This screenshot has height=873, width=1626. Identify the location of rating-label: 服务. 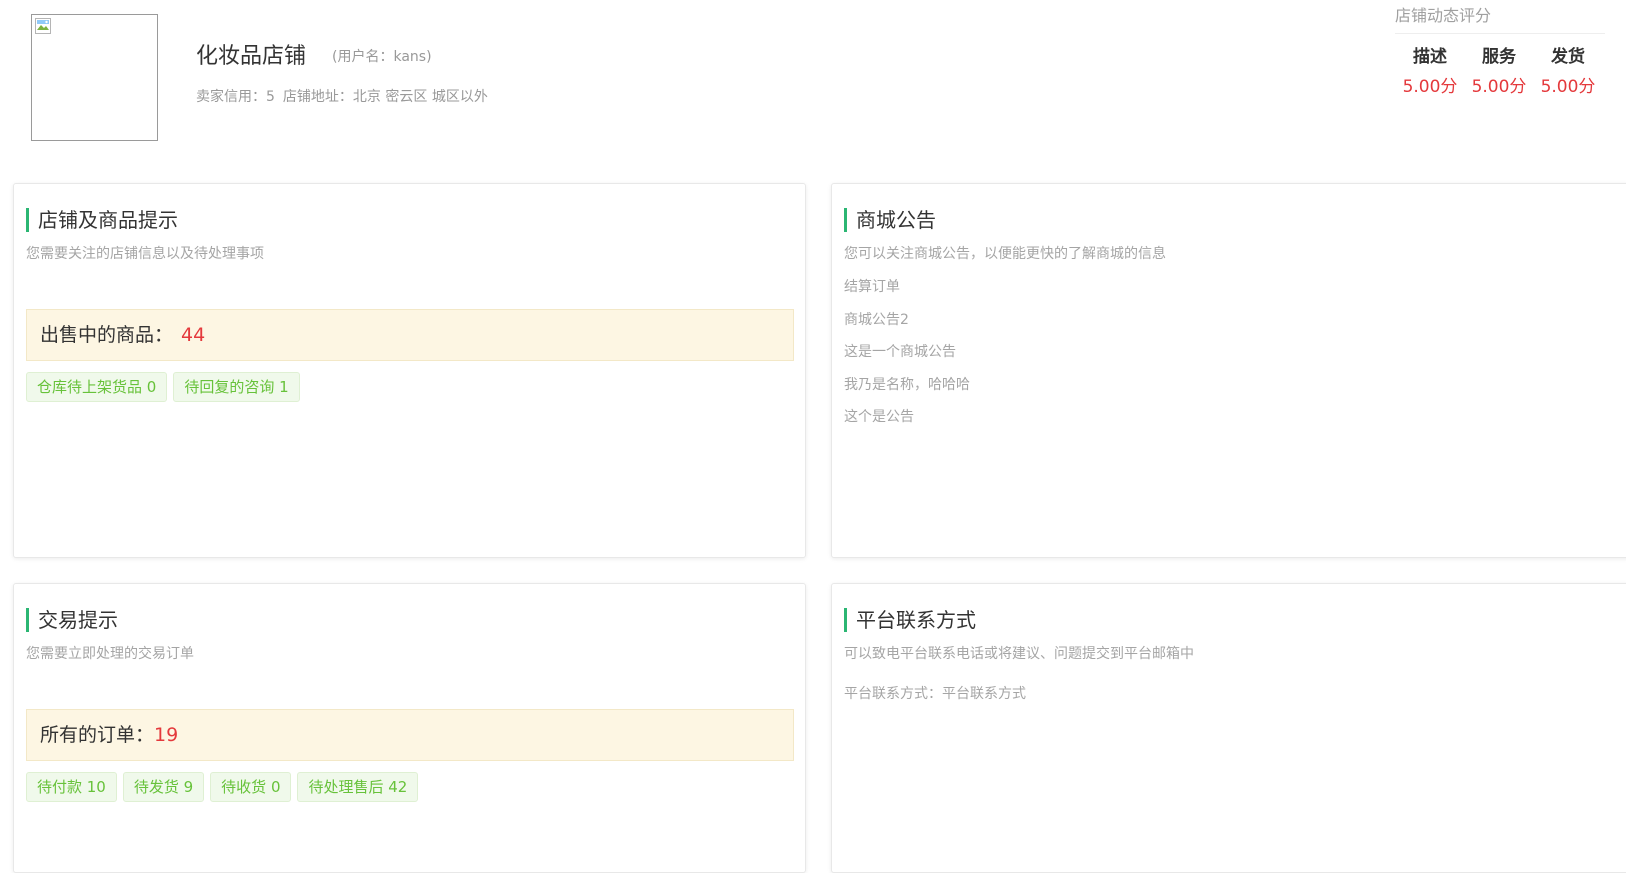
(1499, 57).